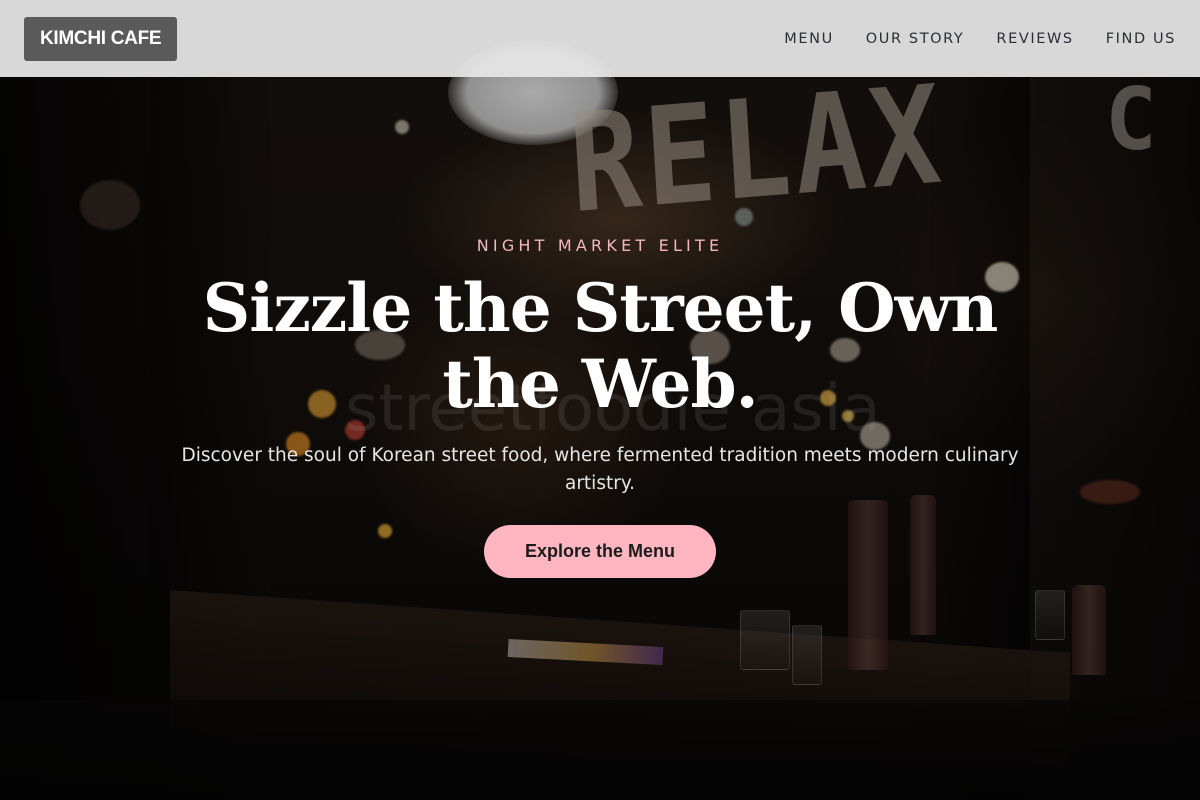  I want to click on explore-menu-button: Explore the Menu, so click(600, 551).